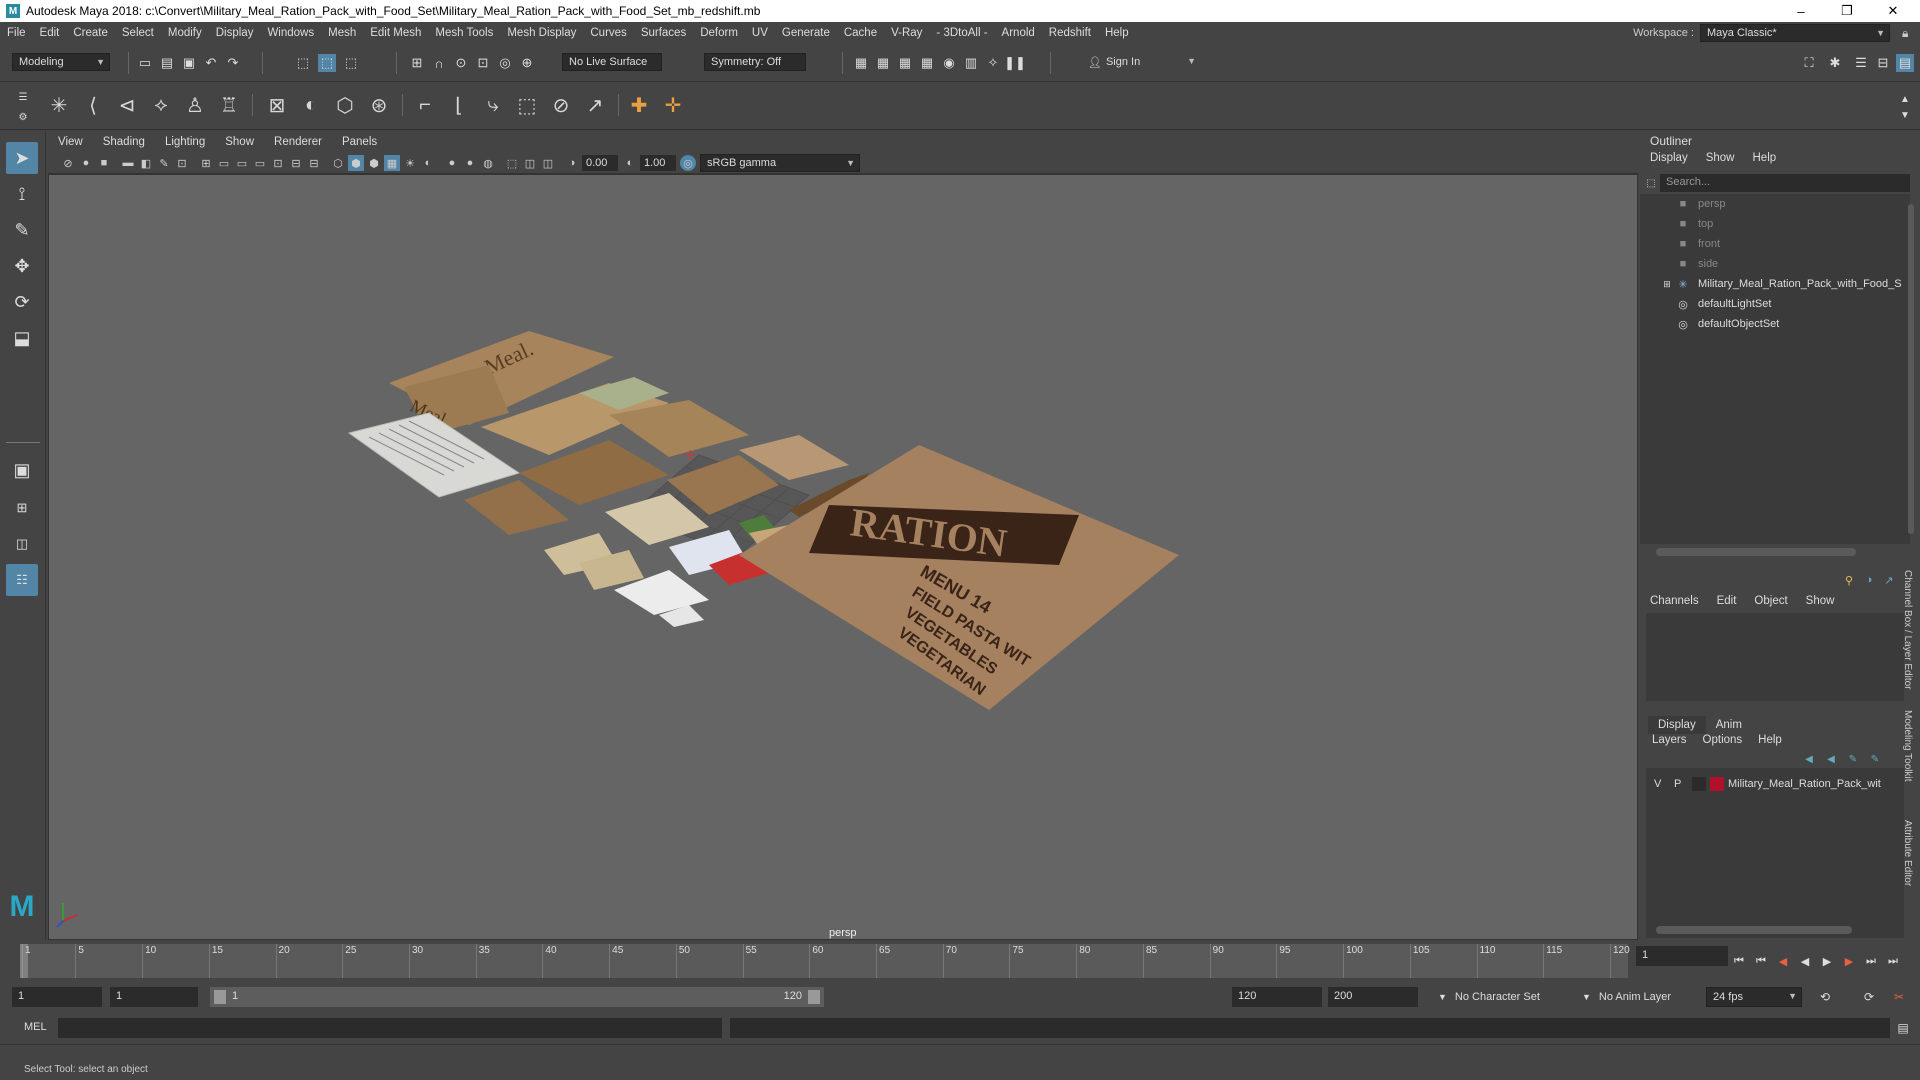 The height and width of the screenshot is (1080, 1920). I want to click on tab-anim: Anim, so click(1729, 725).